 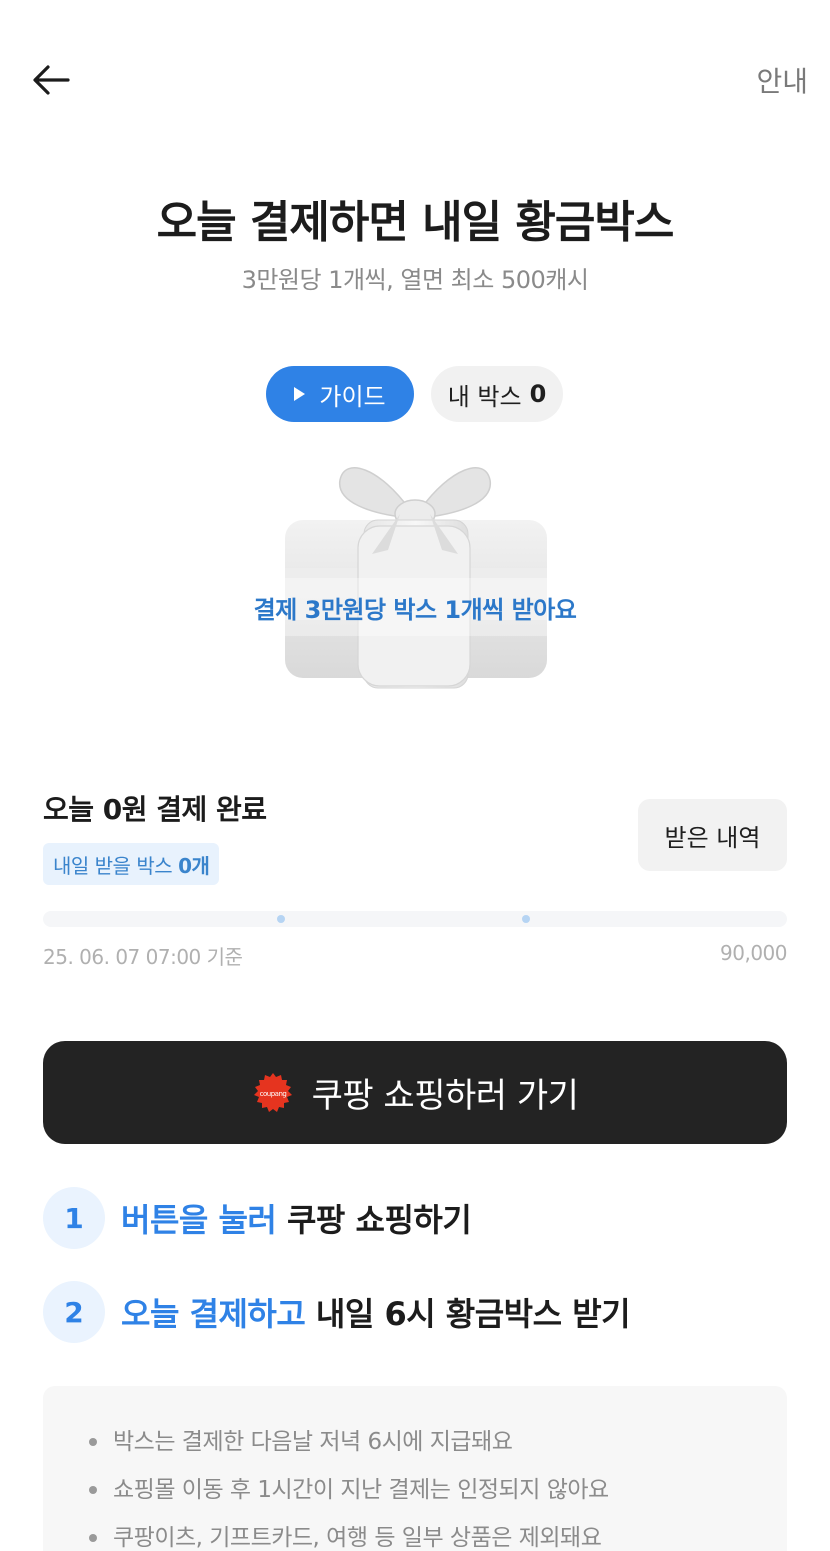 I want to click on payment-status-title: 오늘 0원 결제 완료, so click(x=155, y=809).